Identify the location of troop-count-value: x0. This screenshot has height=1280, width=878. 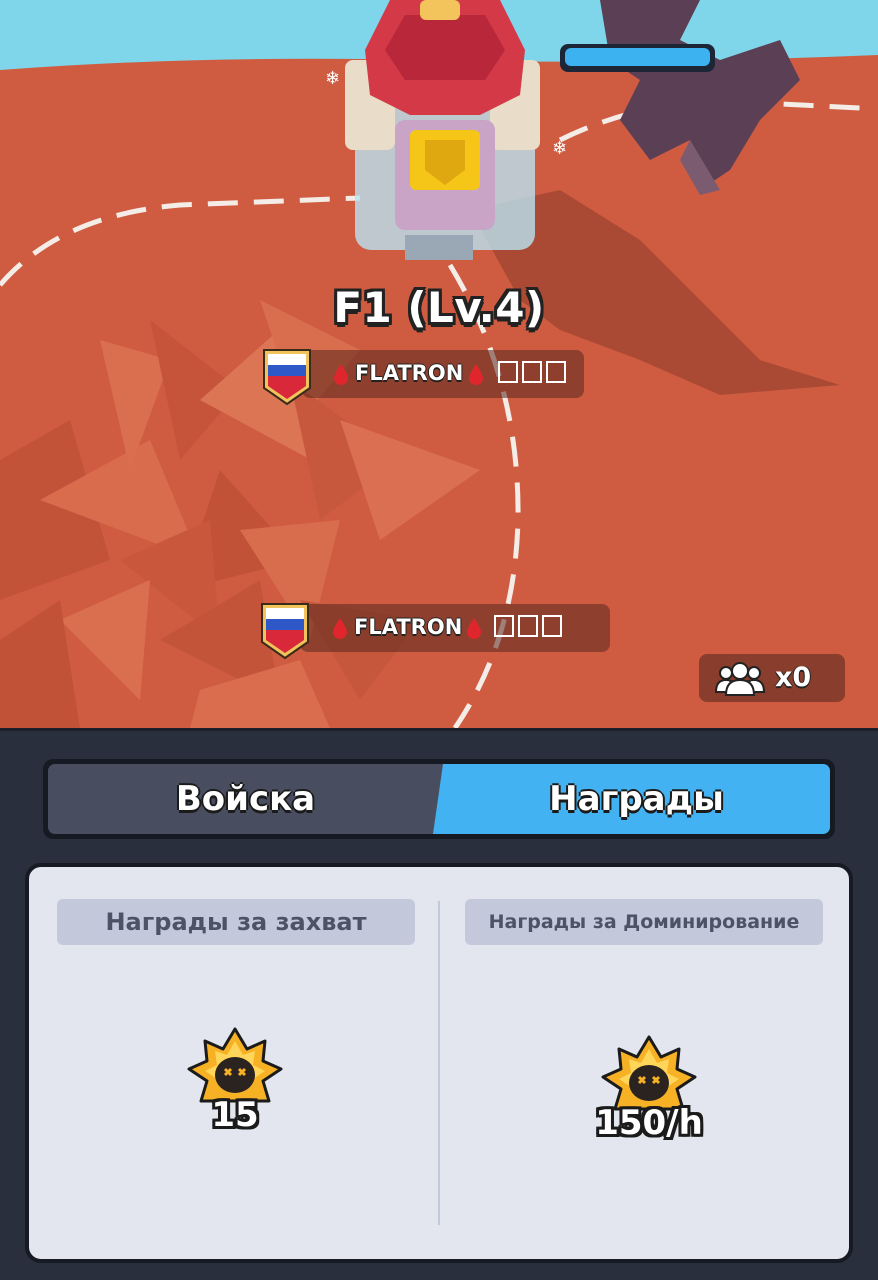
(793, 677).